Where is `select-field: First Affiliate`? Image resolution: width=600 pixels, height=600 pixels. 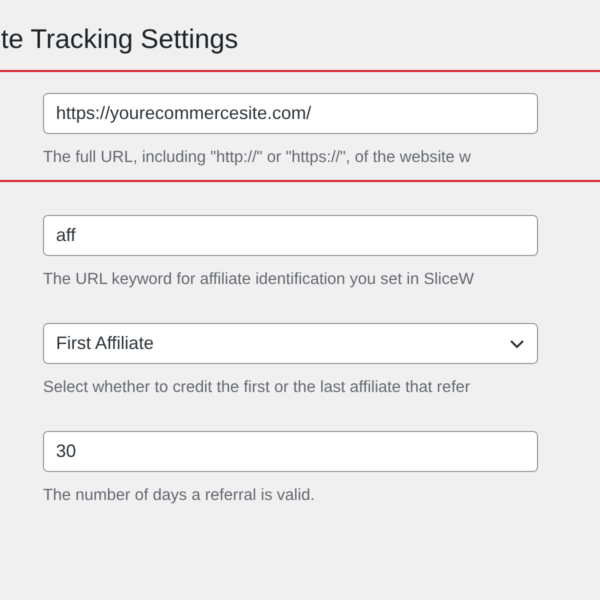
select-field: First Affiliate is located at coordinates (290, 343).